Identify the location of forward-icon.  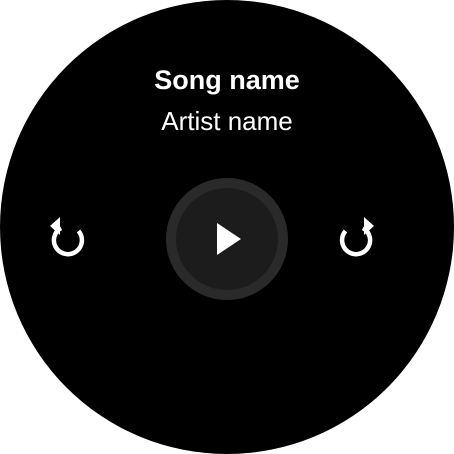
(356, 237).